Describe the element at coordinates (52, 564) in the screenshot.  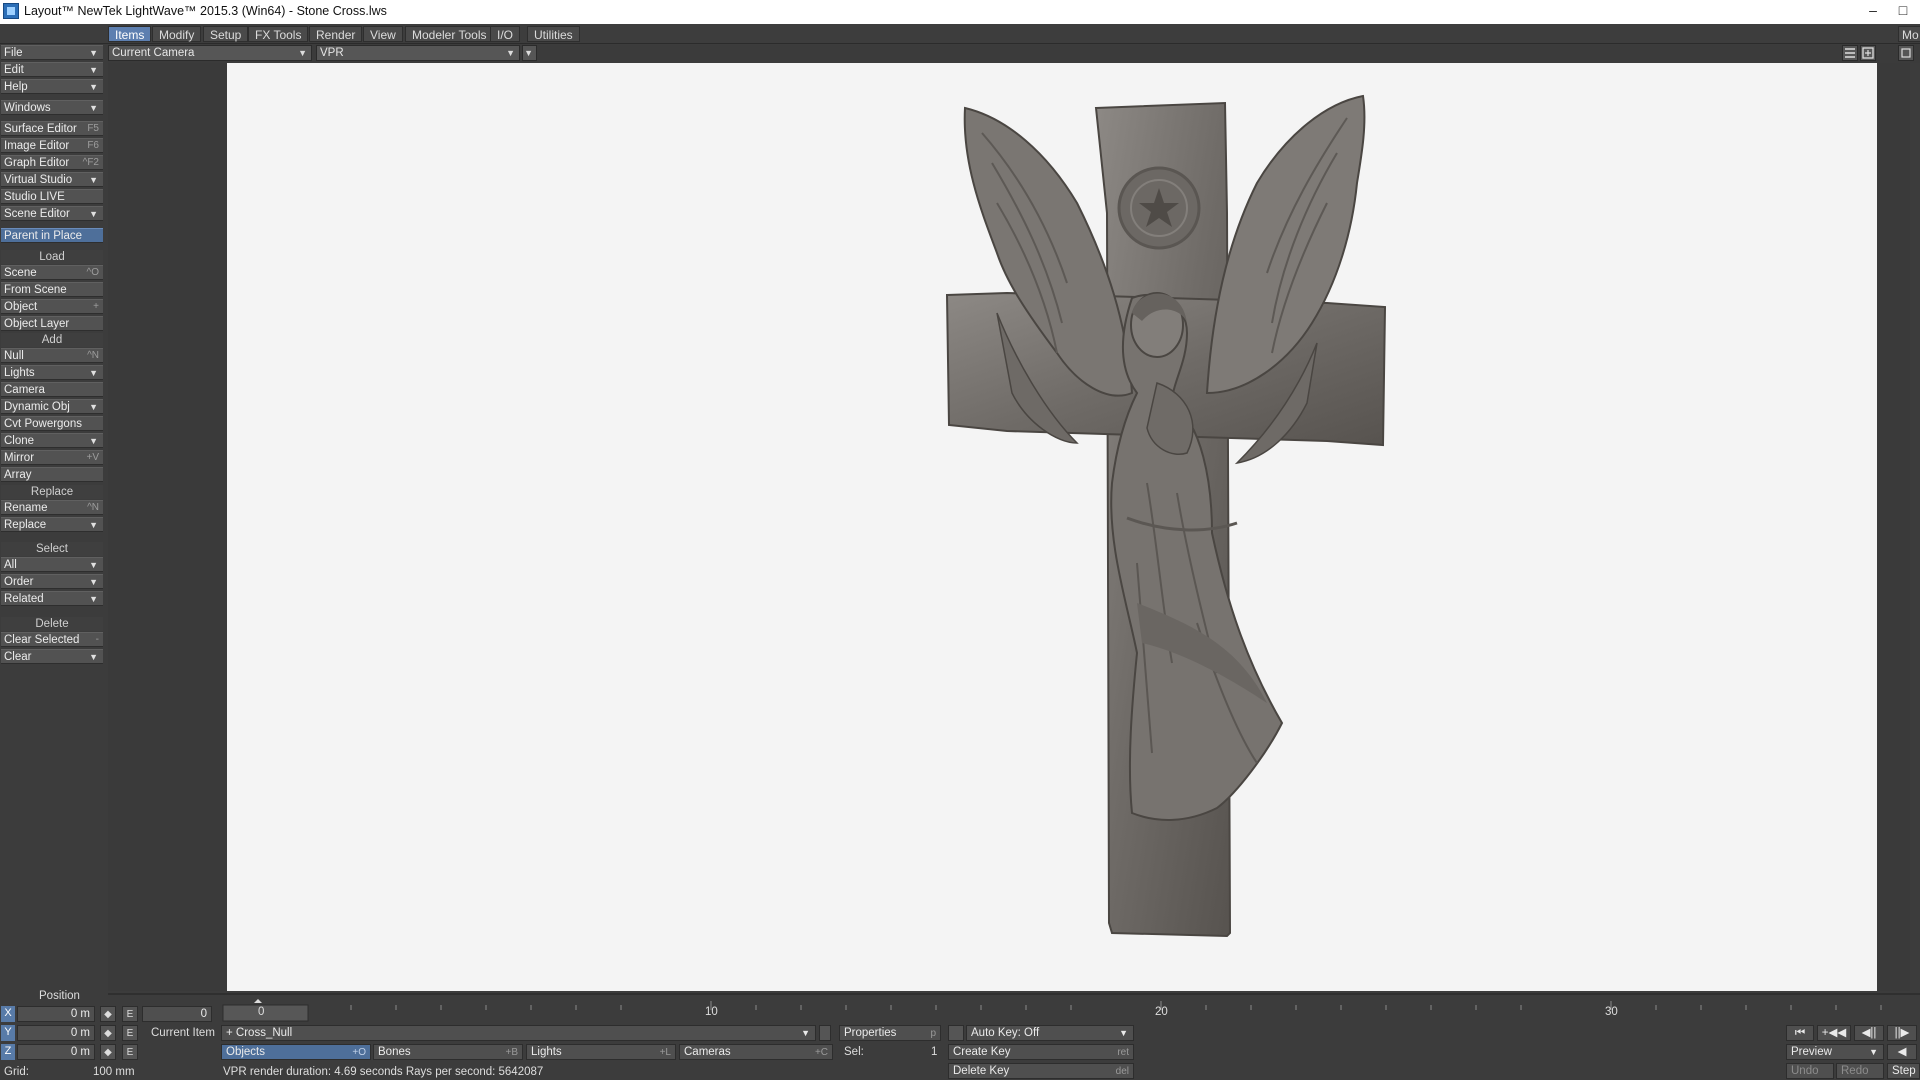
I see `select-all-button: All ▼` at that location.